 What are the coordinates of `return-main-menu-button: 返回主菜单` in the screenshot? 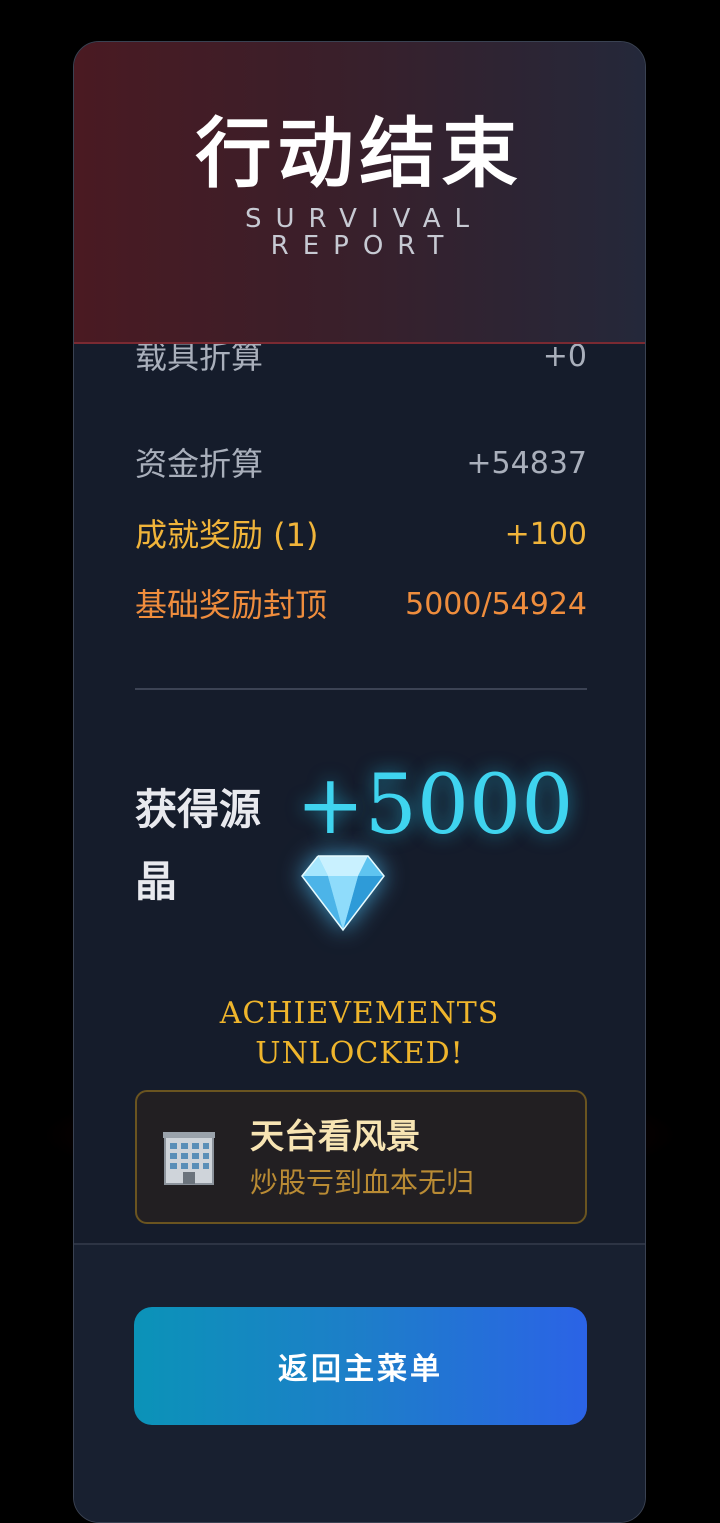 It's located at (360, 1366).